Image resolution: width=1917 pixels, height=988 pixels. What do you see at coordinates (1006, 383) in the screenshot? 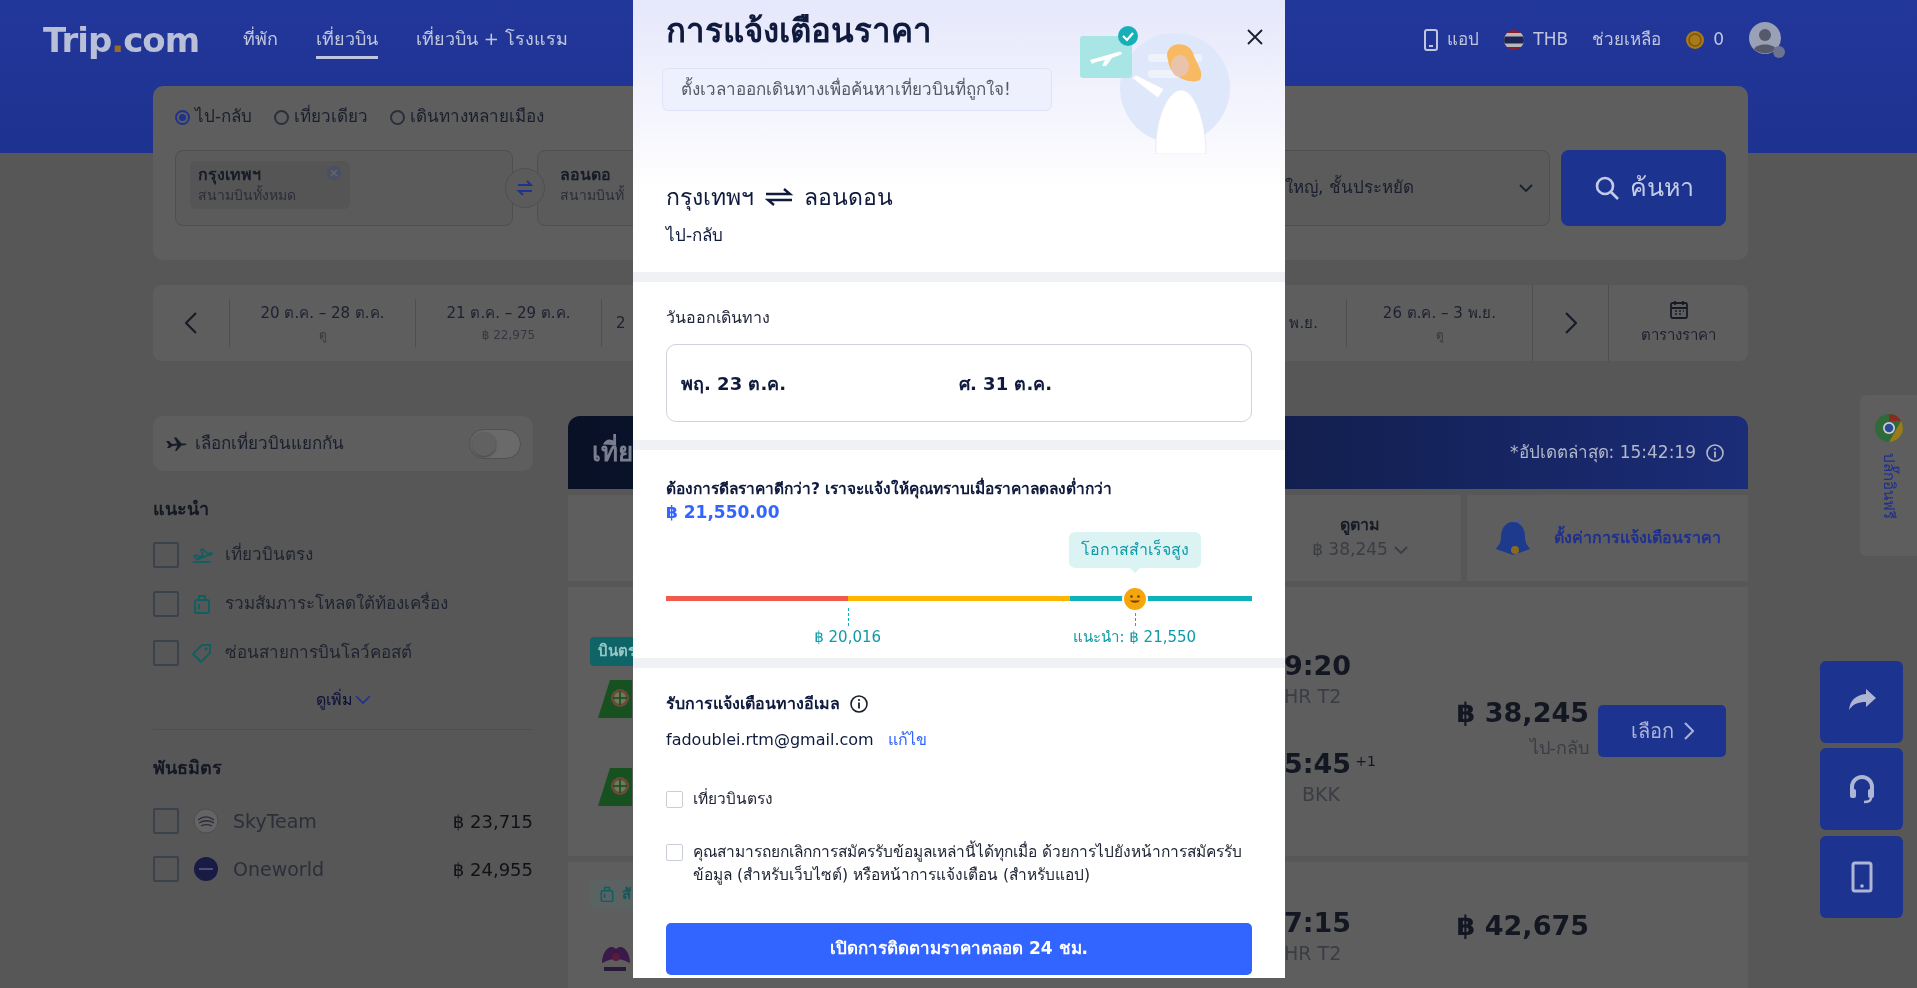
I see `return-date: ศ. 31 ต.ค.` at bounding box center [1006, 383].